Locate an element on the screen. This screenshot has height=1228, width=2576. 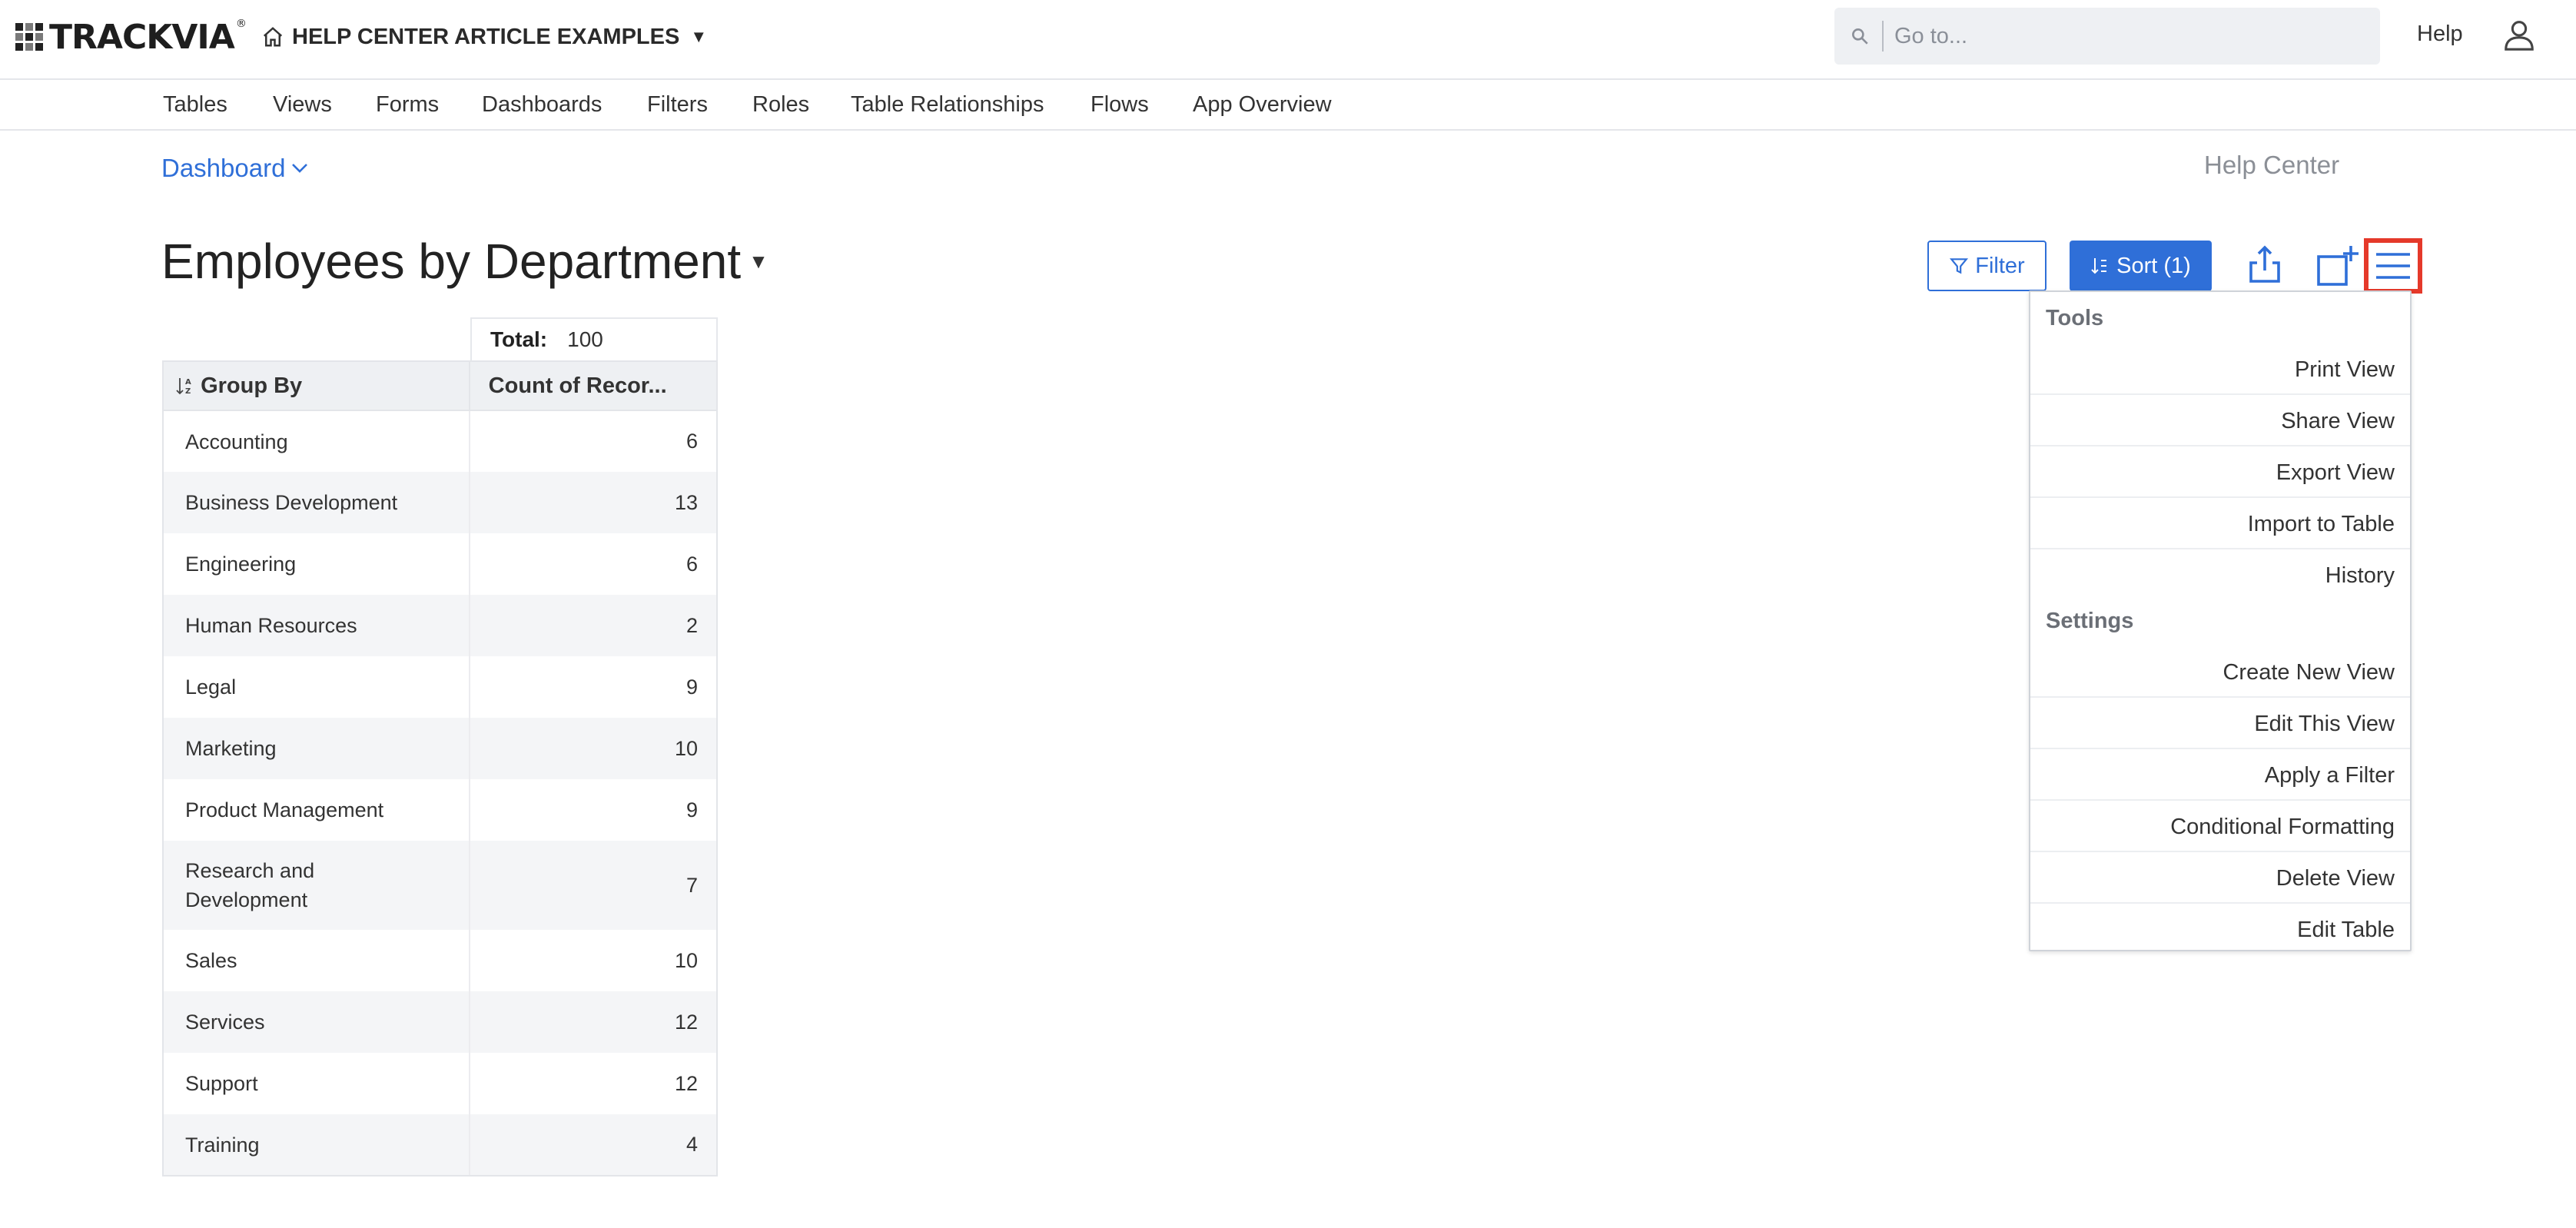
table-row: Engineering 6 is located at coordinates (440, 564).